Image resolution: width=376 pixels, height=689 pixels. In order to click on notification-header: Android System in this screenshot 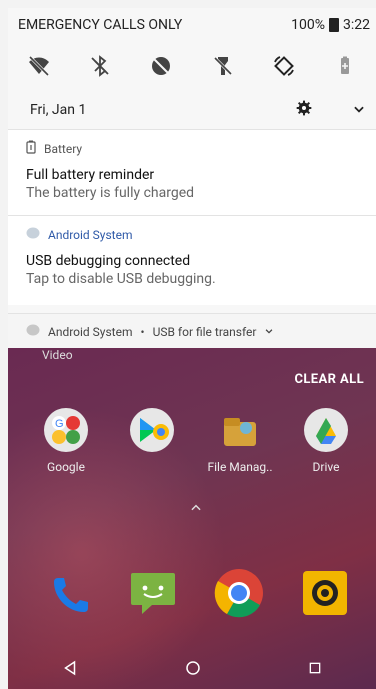, I will do `click(192, 234)`.